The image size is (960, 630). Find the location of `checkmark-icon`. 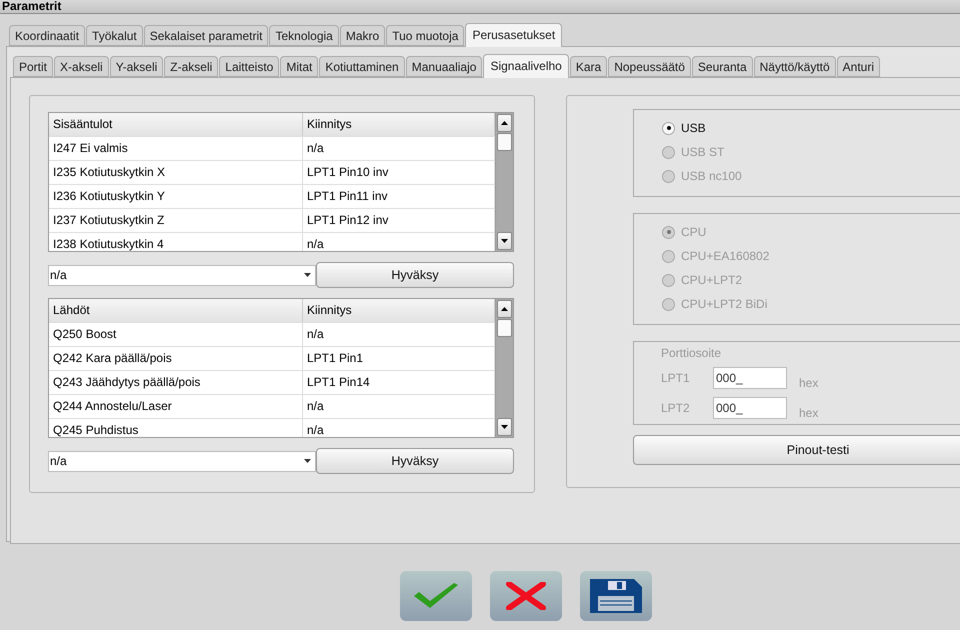

checkmark-icon is located at coordinates (436, 596).